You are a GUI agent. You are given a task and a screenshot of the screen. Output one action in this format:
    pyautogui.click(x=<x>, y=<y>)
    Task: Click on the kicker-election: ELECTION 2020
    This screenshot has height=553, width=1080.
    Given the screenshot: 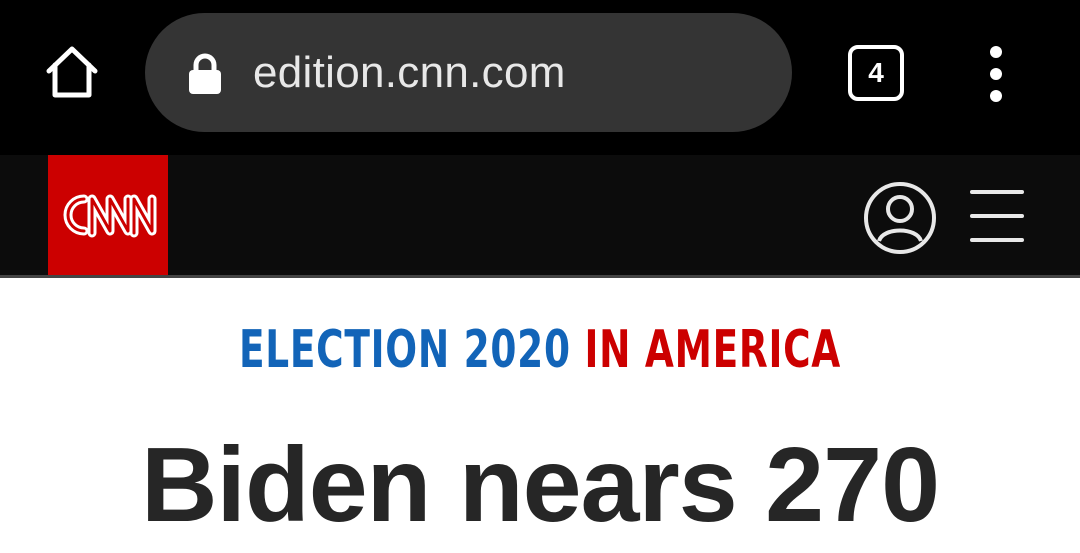 What is the action you would take?
    pyautogui.click(x=404, y=350)
    